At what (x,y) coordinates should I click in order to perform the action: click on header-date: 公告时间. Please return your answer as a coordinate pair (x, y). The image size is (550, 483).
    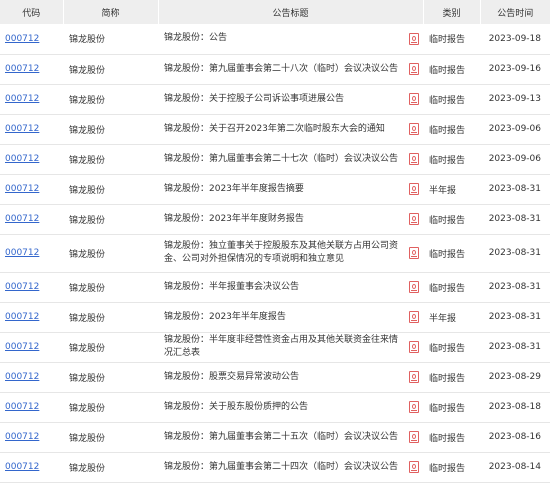
    Looking at the image, I should click on (515, 12).